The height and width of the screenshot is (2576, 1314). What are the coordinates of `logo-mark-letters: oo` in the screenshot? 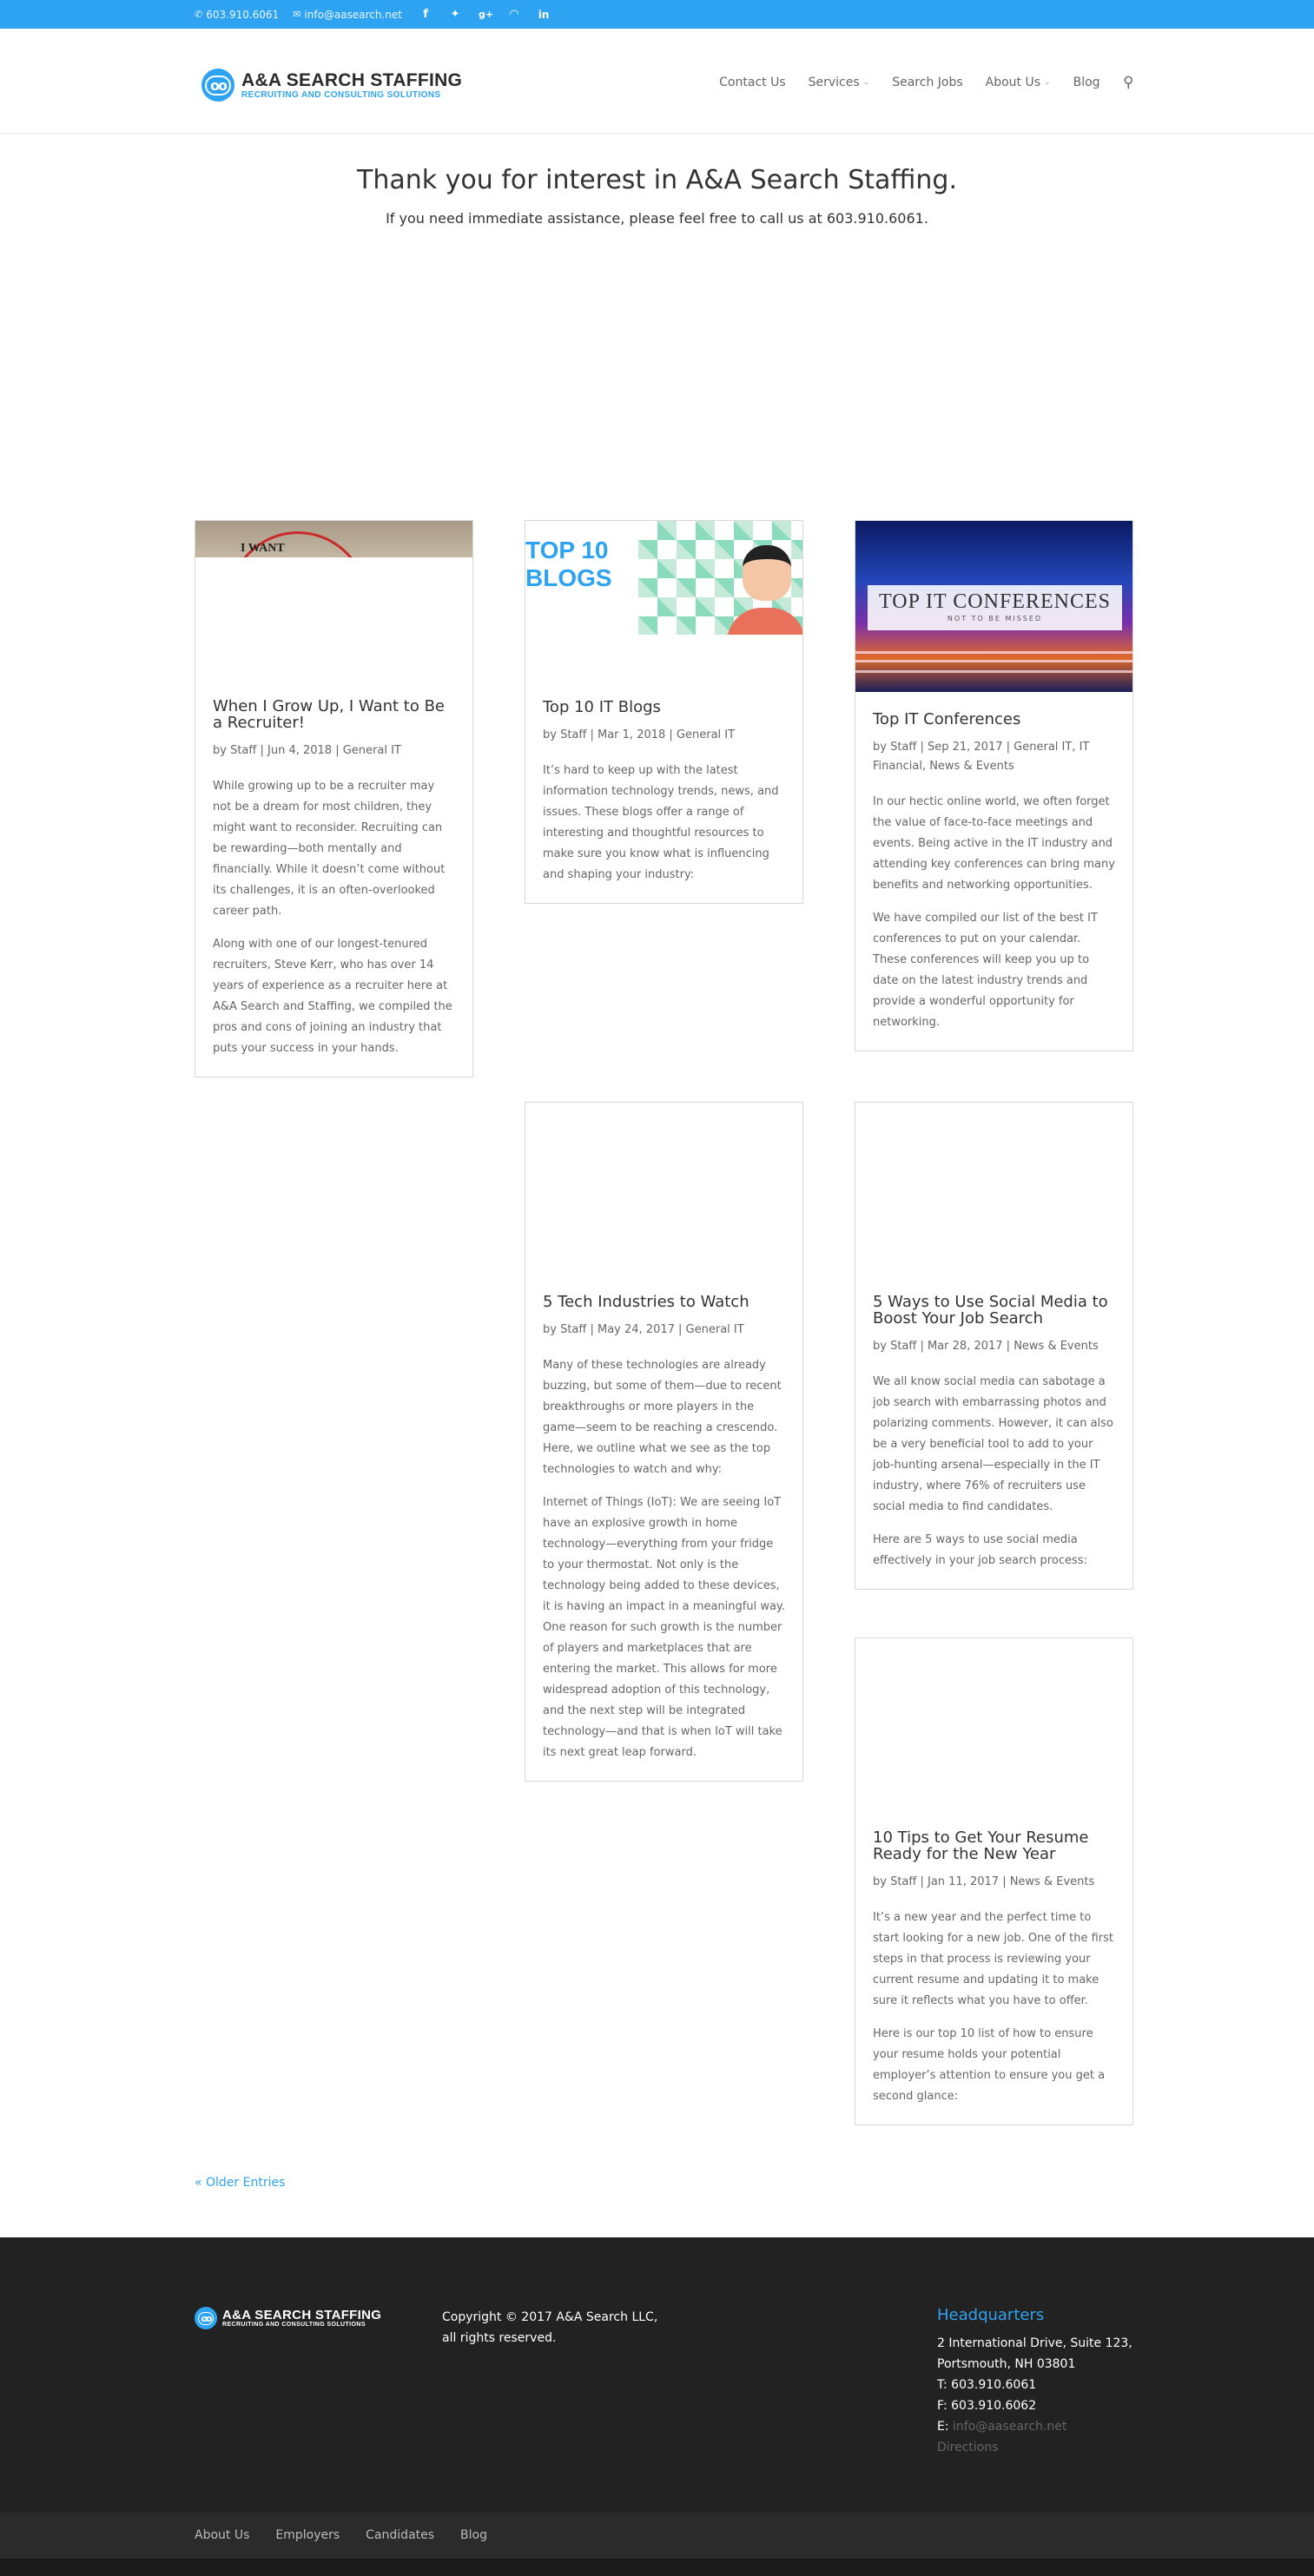 It's located at (218, 85).